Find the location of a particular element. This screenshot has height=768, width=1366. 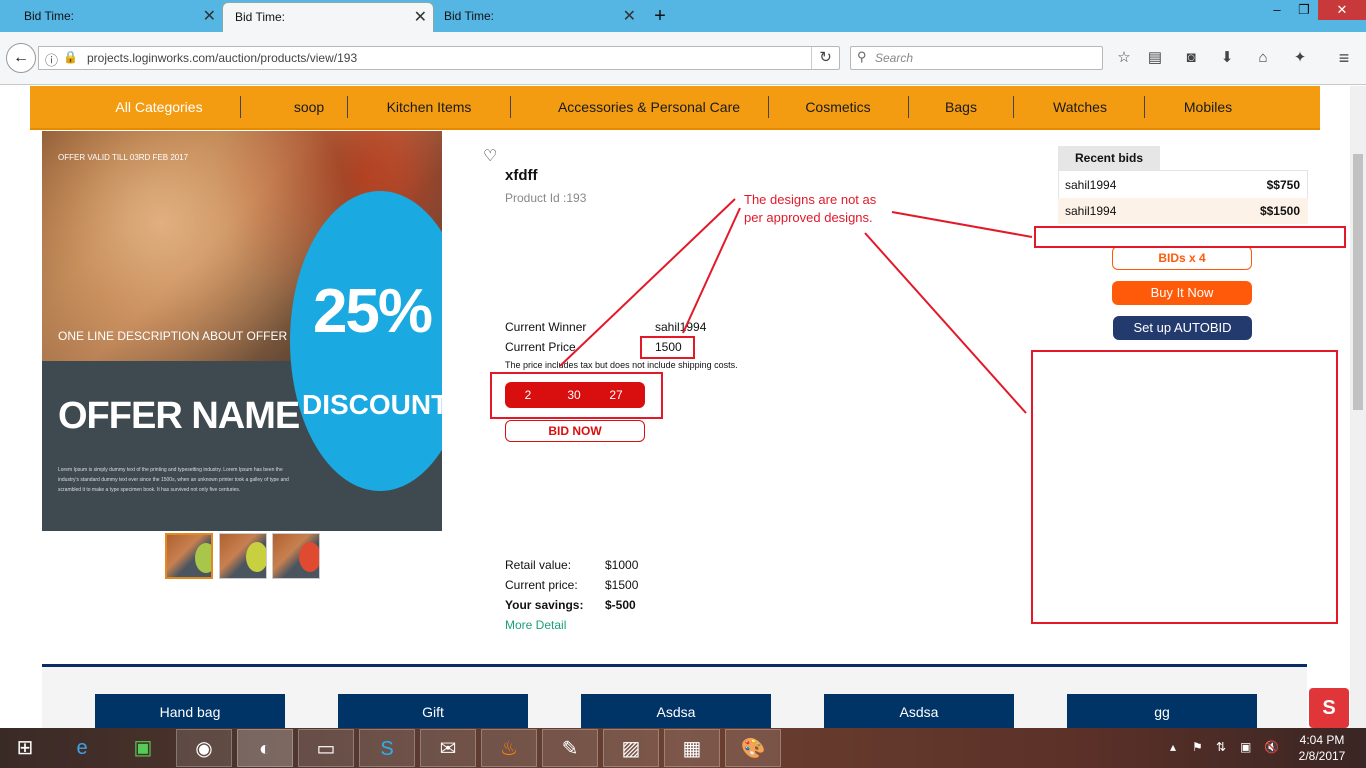

thunderbird-icon: ✉ is located at coordinates (448, 748).